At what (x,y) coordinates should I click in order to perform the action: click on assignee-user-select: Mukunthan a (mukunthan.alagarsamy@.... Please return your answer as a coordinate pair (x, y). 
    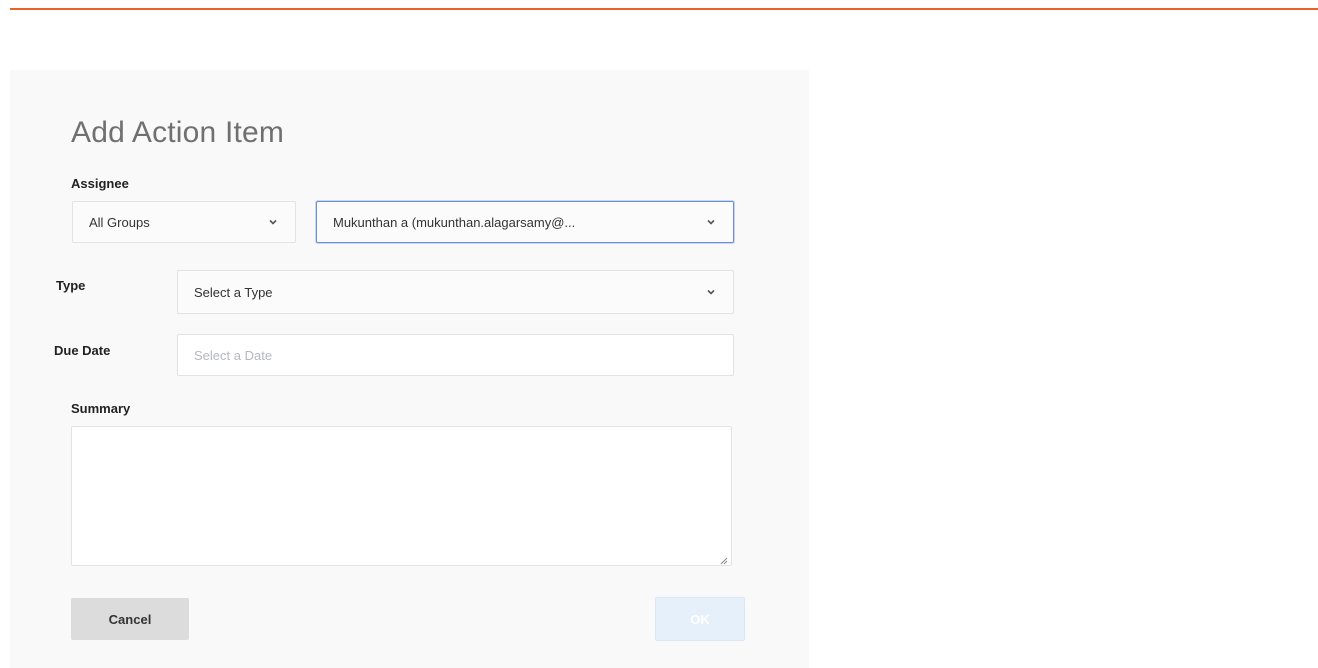
    Looking at the image, I should click on (525, 222).